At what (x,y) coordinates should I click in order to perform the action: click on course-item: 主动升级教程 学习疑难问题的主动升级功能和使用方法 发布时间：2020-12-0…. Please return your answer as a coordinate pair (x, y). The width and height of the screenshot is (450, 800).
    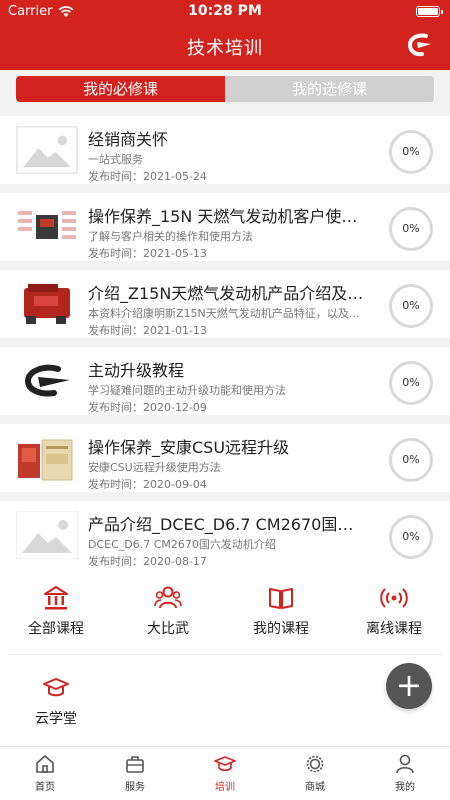
    Looking at the image, I should click on (225, 381).